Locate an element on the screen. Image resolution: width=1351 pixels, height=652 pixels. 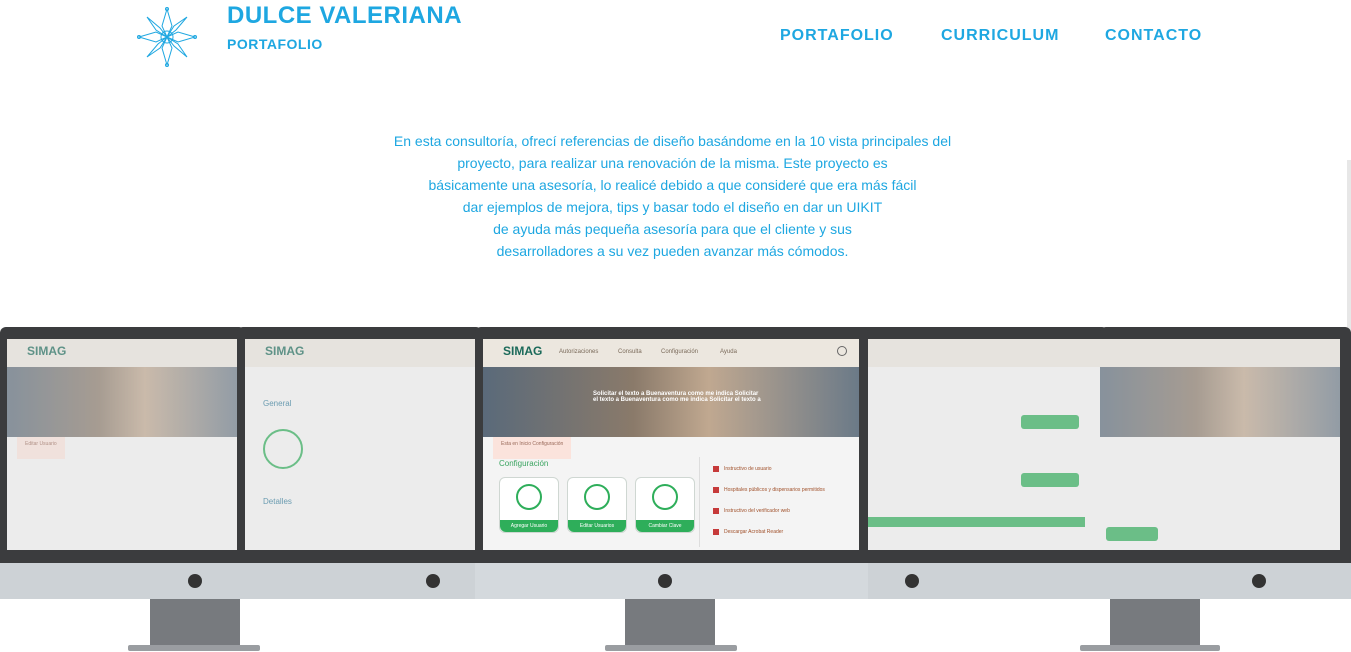
mockup-section-title: Configuración is located at coordinates (524, 463).